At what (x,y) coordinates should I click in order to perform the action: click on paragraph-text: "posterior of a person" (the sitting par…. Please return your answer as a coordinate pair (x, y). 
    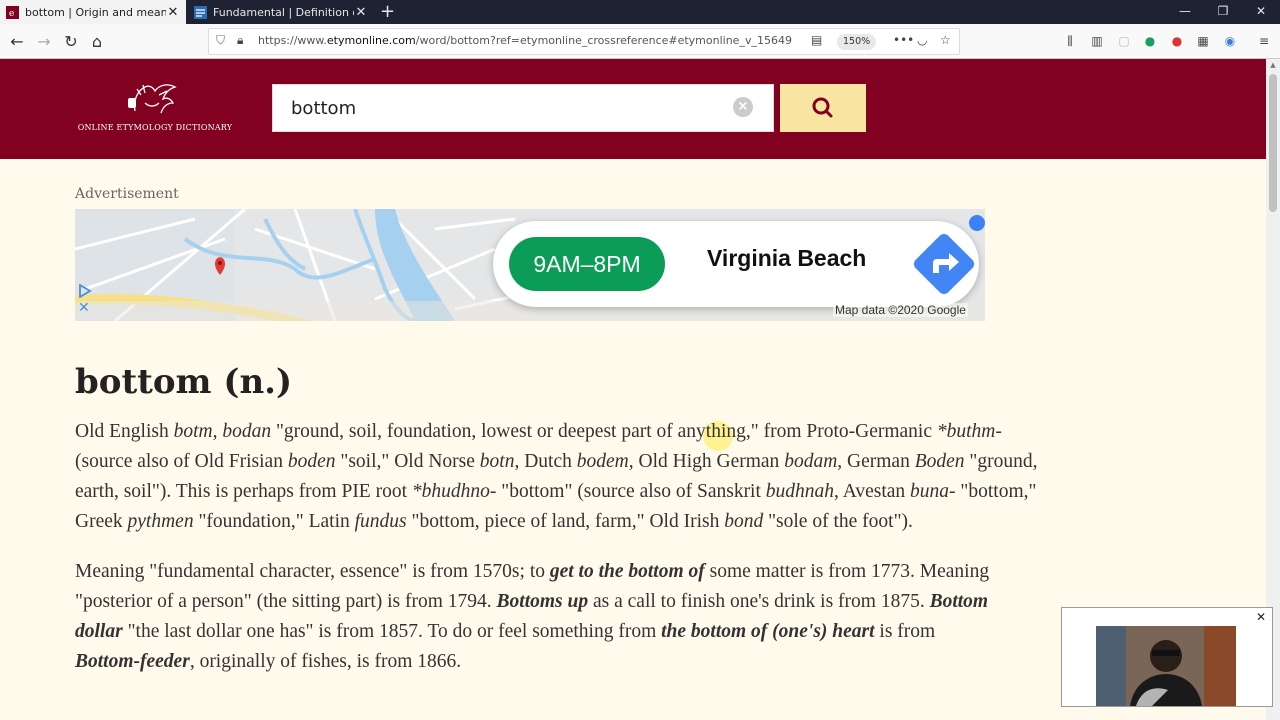
    Looking at the image, I should click on (286, 601).